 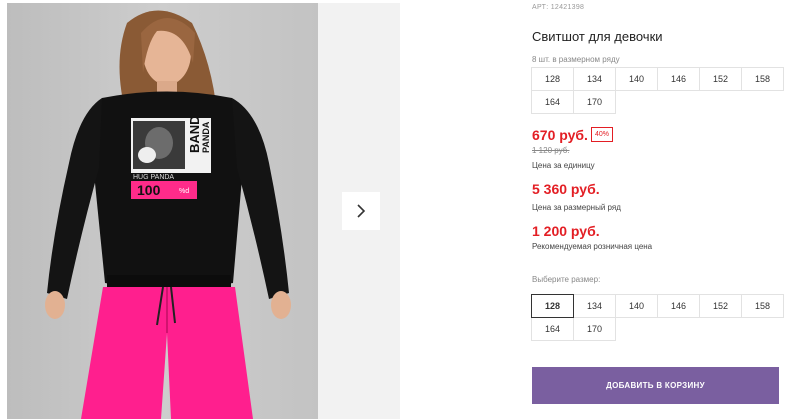 I want to click on retail-price-caption: Рекомендуемая розничная цена, so click(x=592, y=246).